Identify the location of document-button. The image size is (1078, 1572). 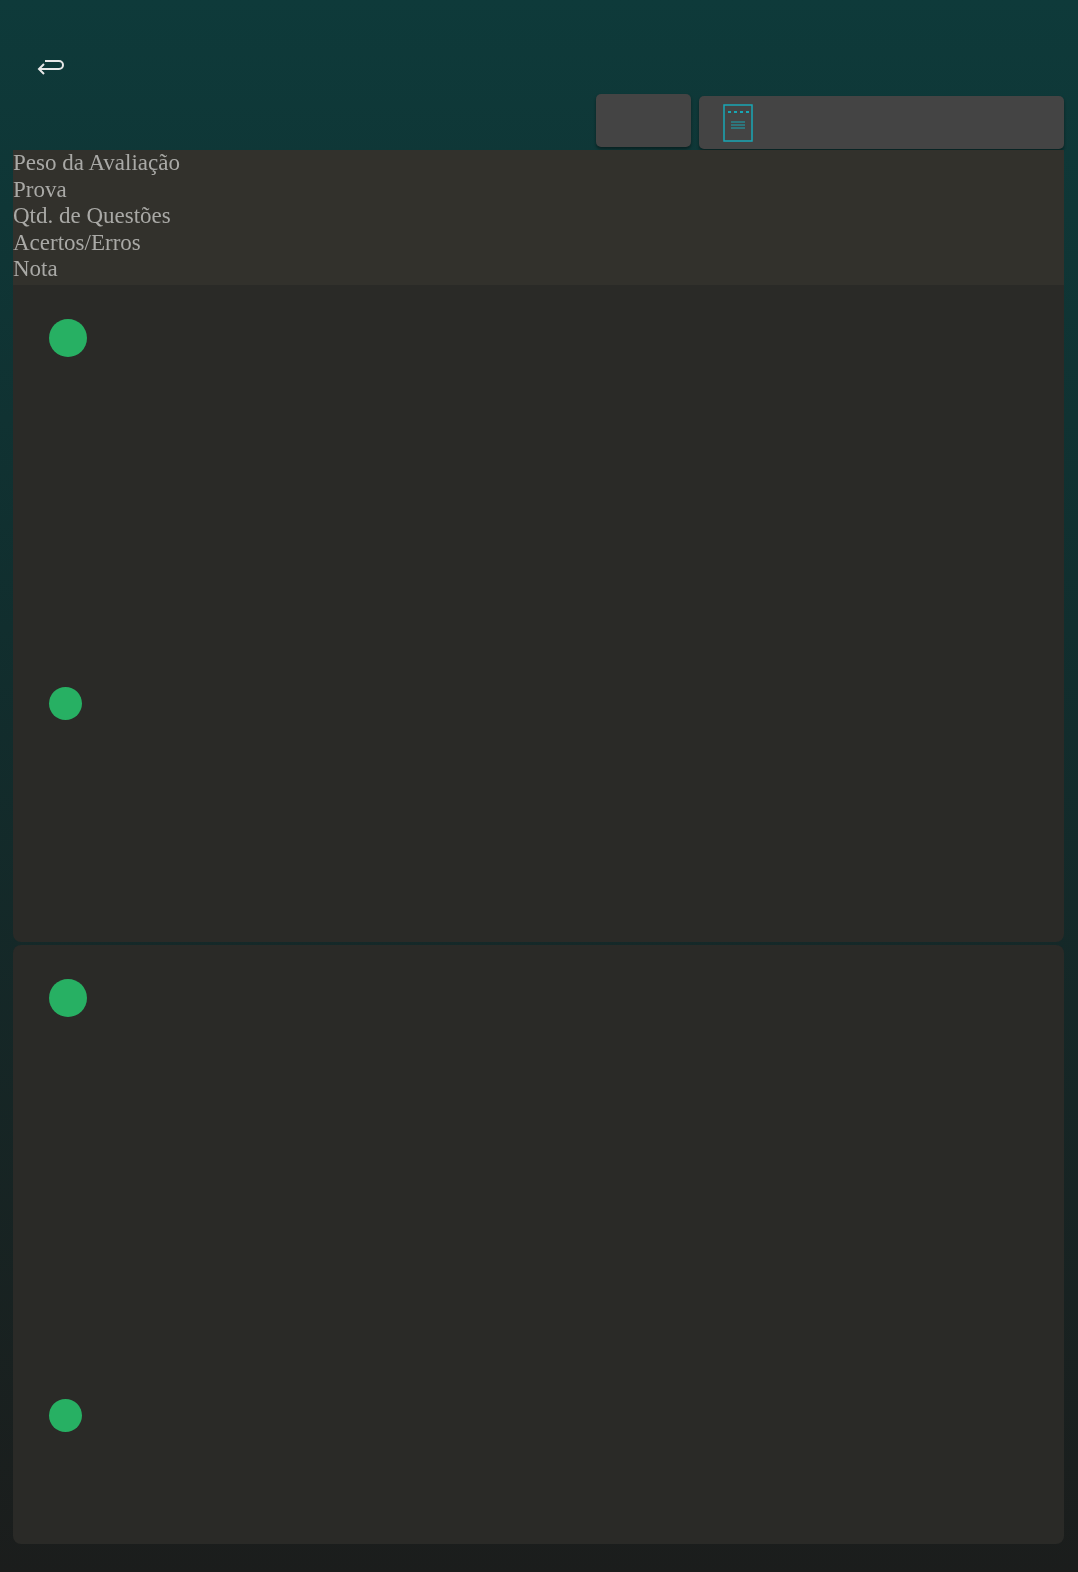
(881, 122).